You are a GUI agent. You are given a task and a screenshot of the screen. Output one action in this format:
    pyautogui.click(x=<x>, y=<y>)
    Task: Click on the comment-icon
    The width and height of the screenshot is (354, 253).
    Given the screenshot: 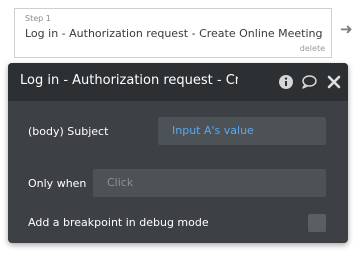 What is the action you would take?
    pyautogui.click(x=309, y=82)
    